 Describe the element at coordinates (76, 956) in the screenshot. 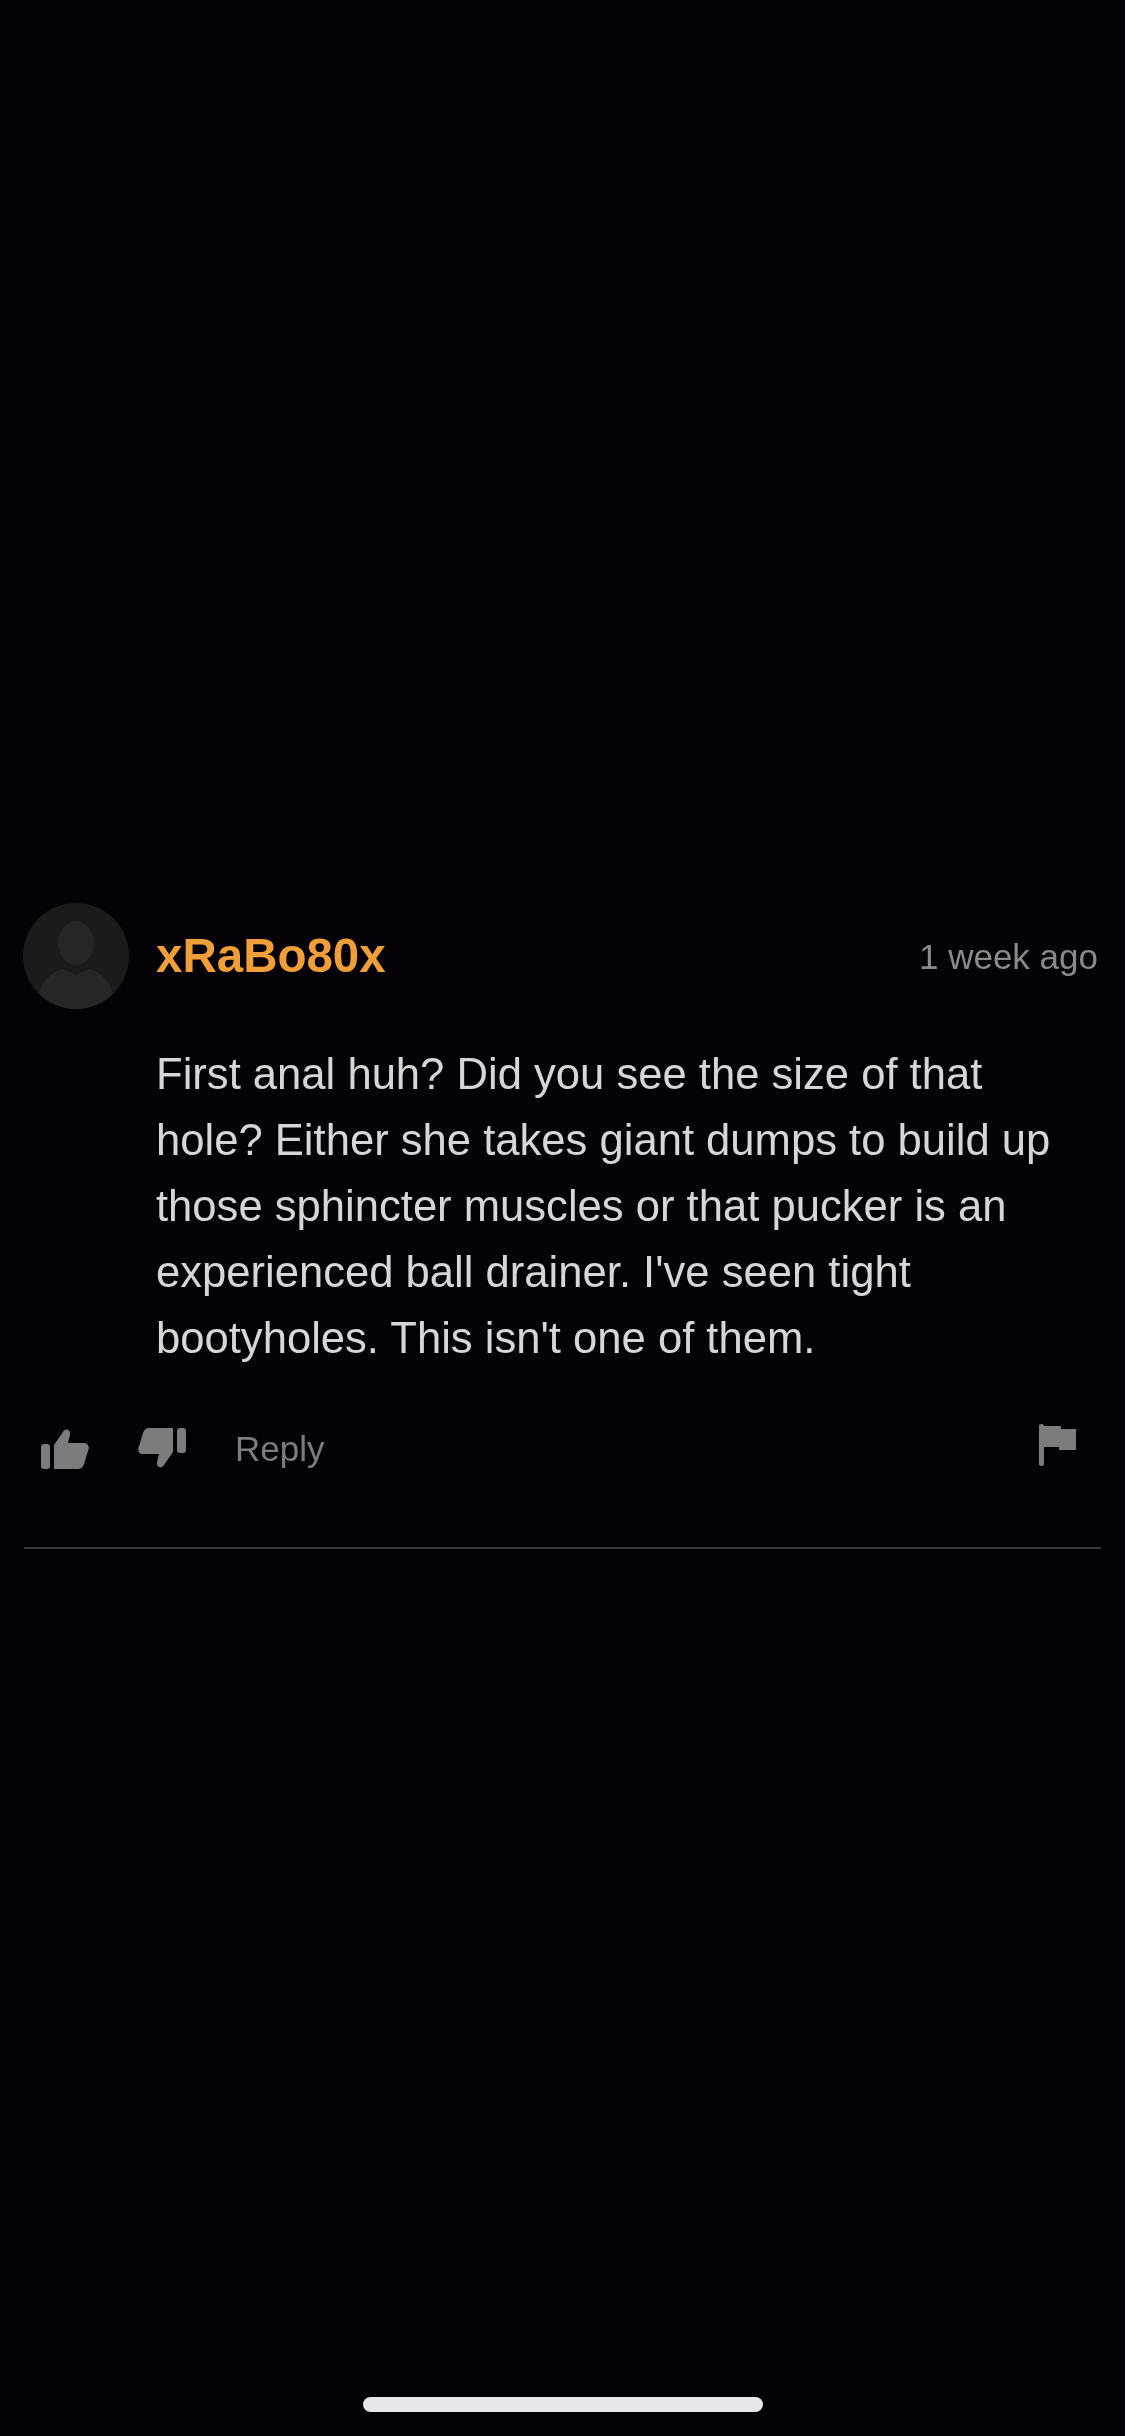

I see `avatar-icon` at that location.